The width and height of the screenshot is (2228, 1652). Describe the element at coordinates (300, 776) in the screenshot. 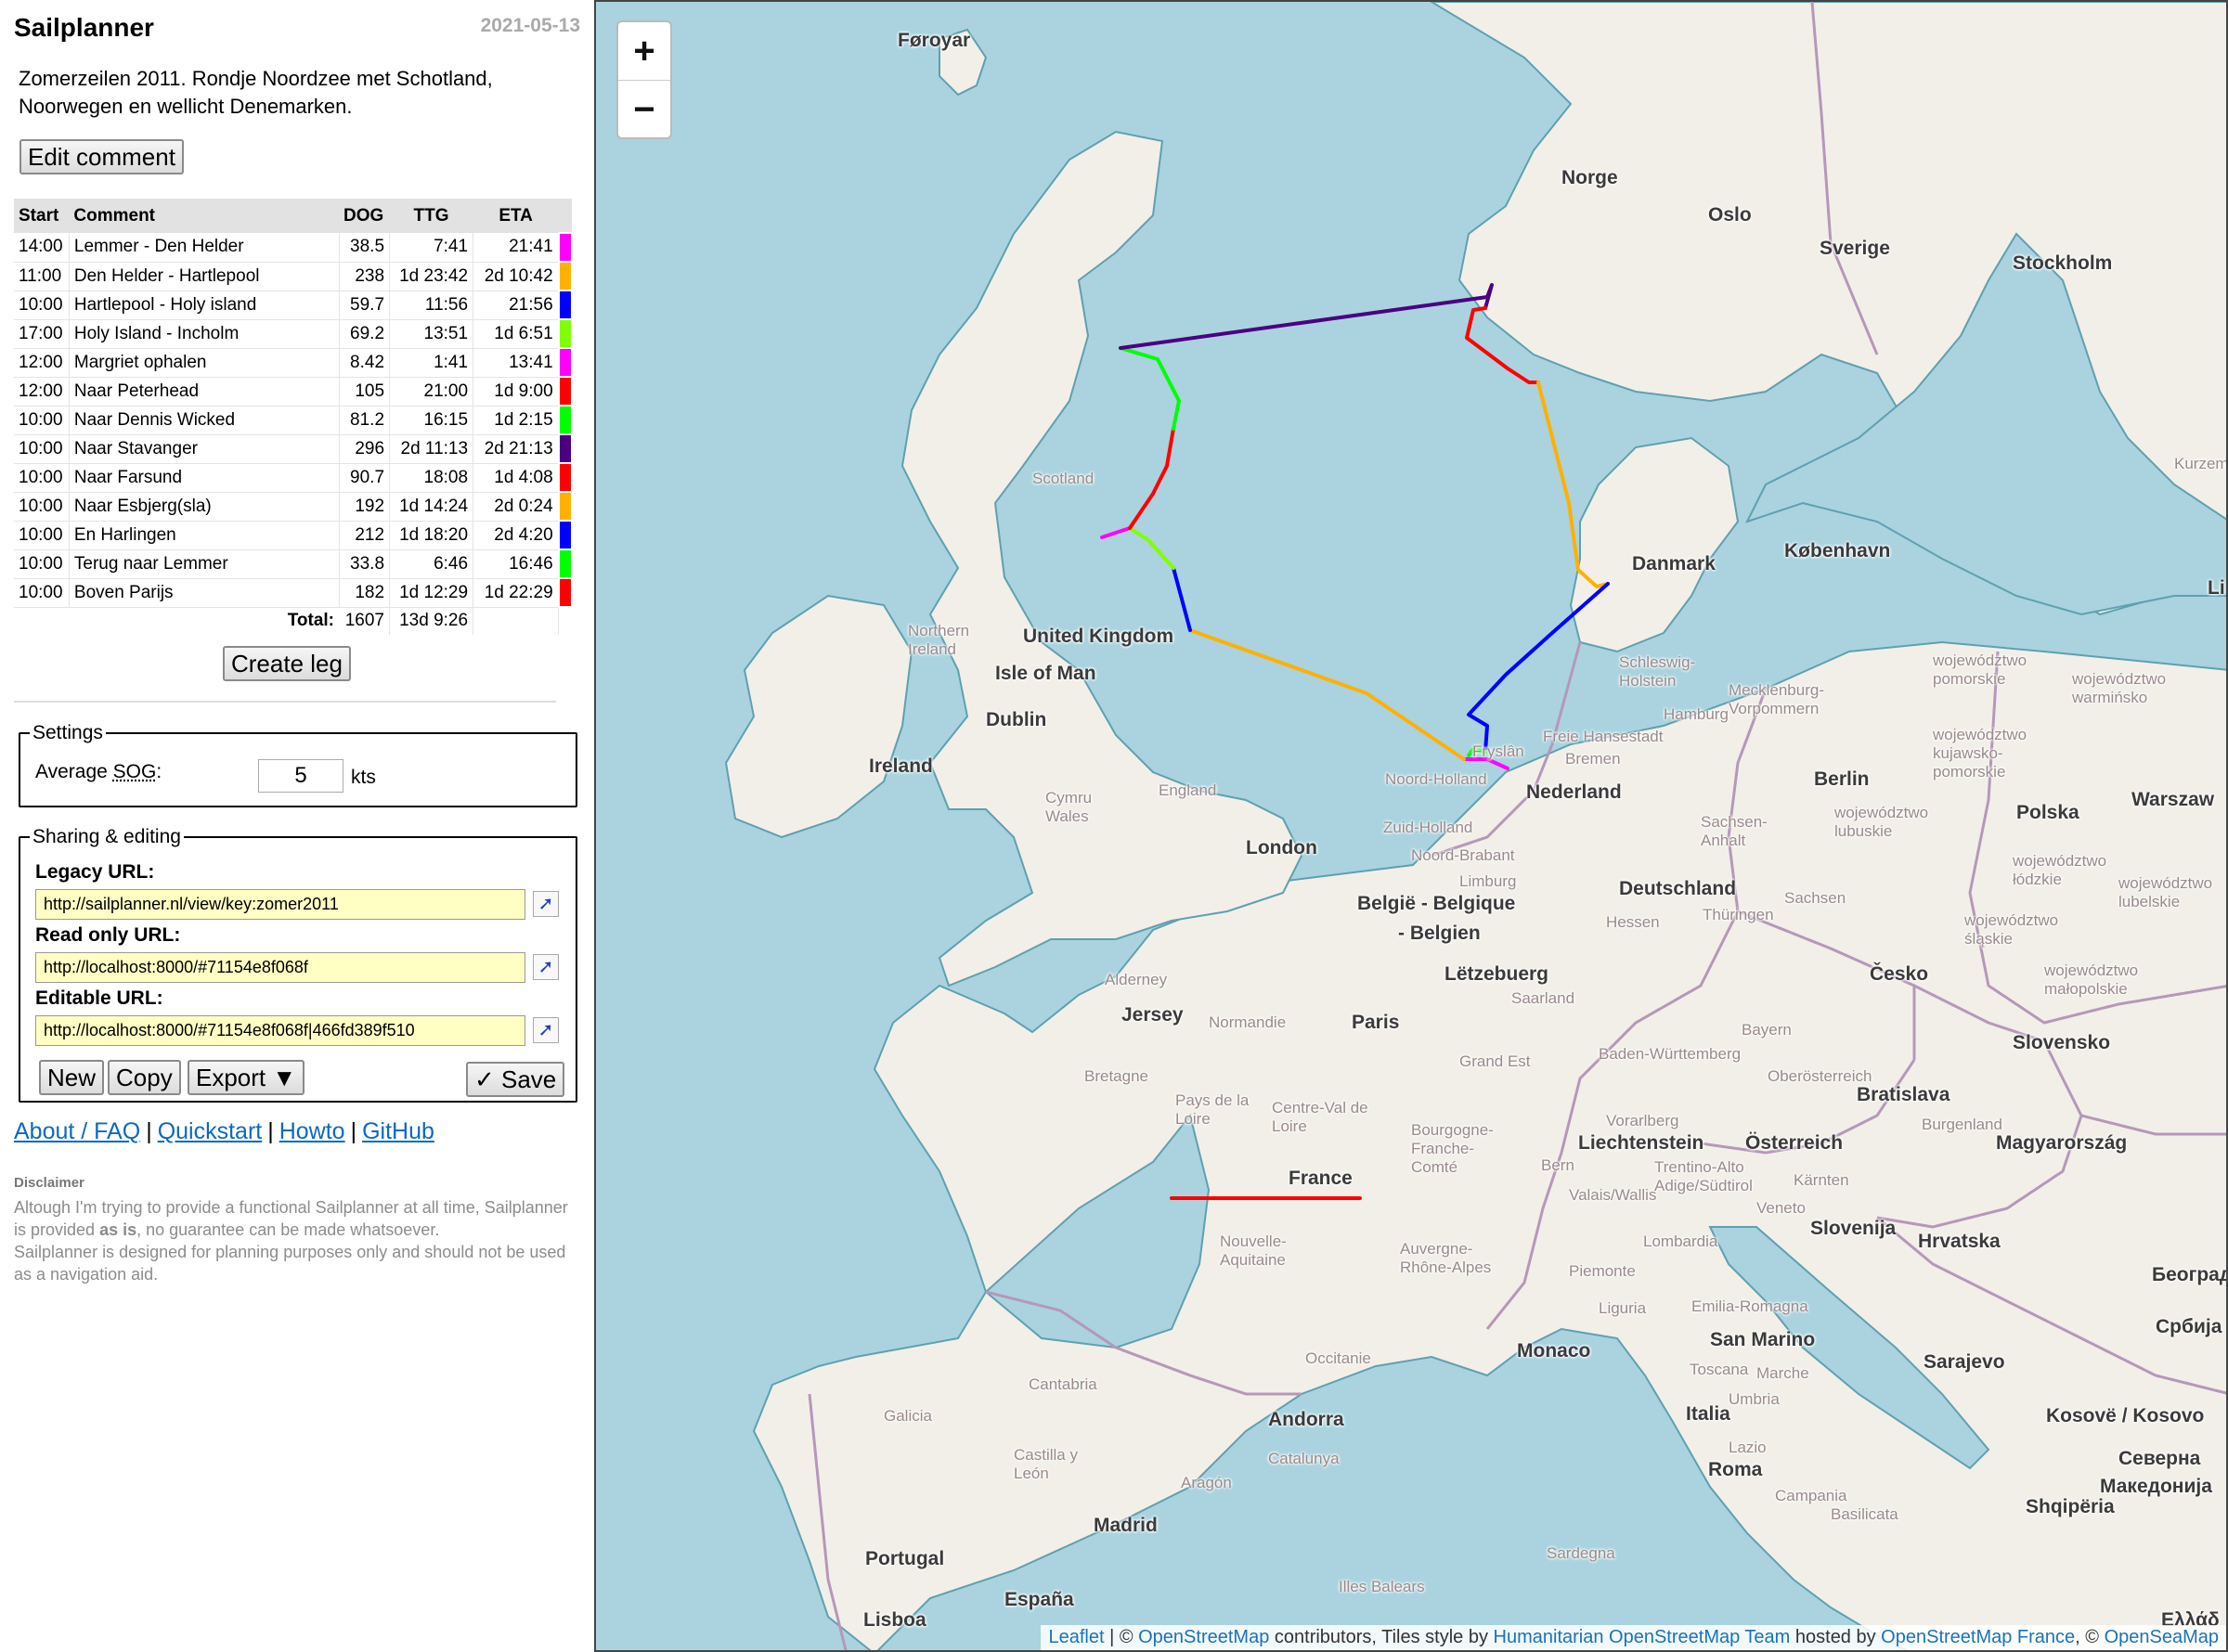

I see `average-sog-input` at that location.